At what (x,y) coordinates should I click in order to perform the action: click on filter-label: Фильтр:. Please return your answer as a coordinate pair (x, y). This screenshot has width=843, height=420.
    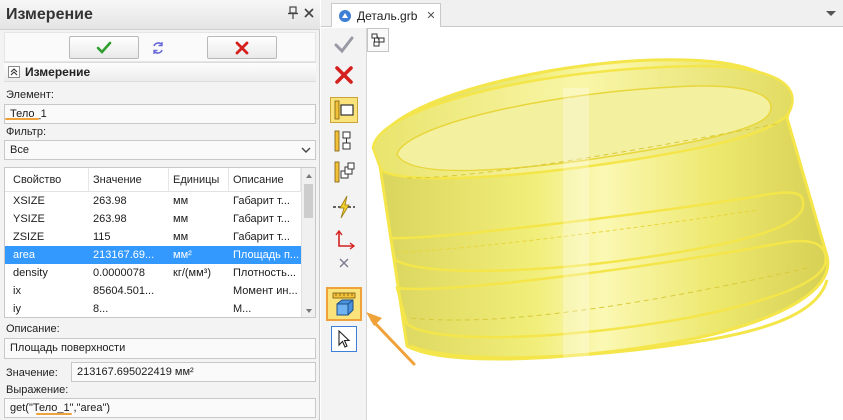
    Looking at the image, I should click on (26, 132).